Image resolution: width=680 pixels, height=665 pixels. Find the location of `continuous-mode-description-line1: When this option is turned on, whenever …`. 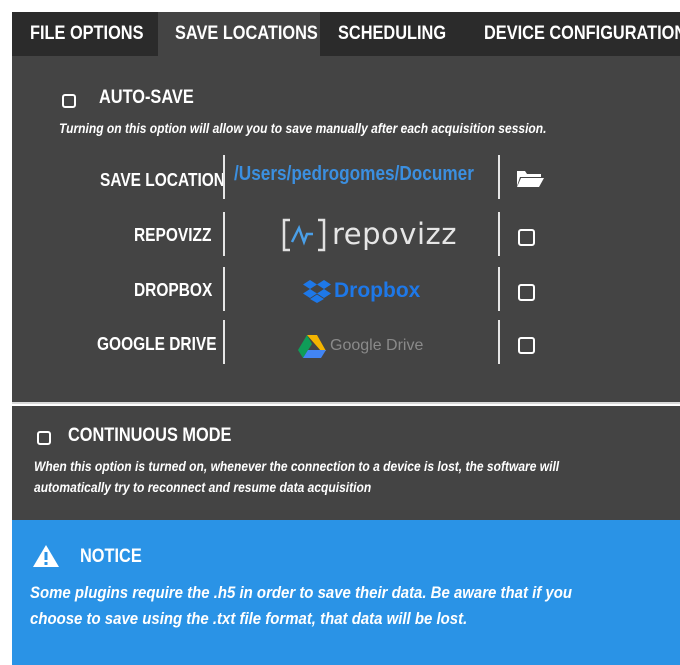

continuous-mode-description-line1: When this option is turned on, whenever … is located at coordinates (297, 466).